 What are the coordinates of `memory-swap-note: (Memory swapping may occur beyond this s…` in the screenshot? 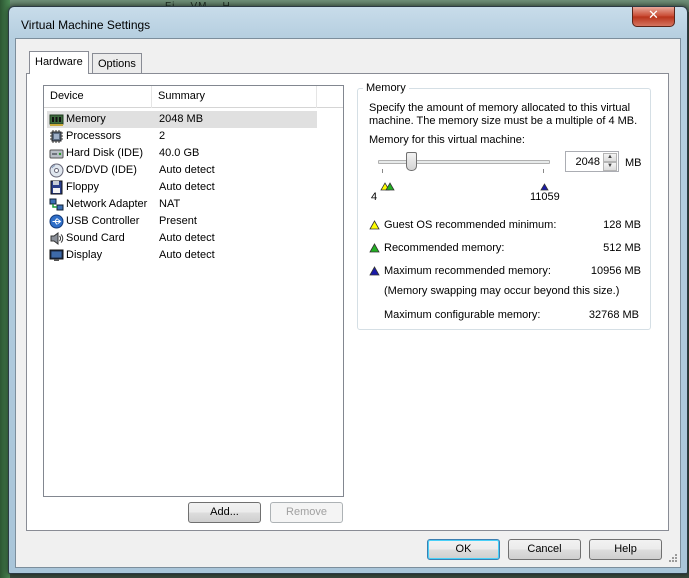 It's located at (502, 291).